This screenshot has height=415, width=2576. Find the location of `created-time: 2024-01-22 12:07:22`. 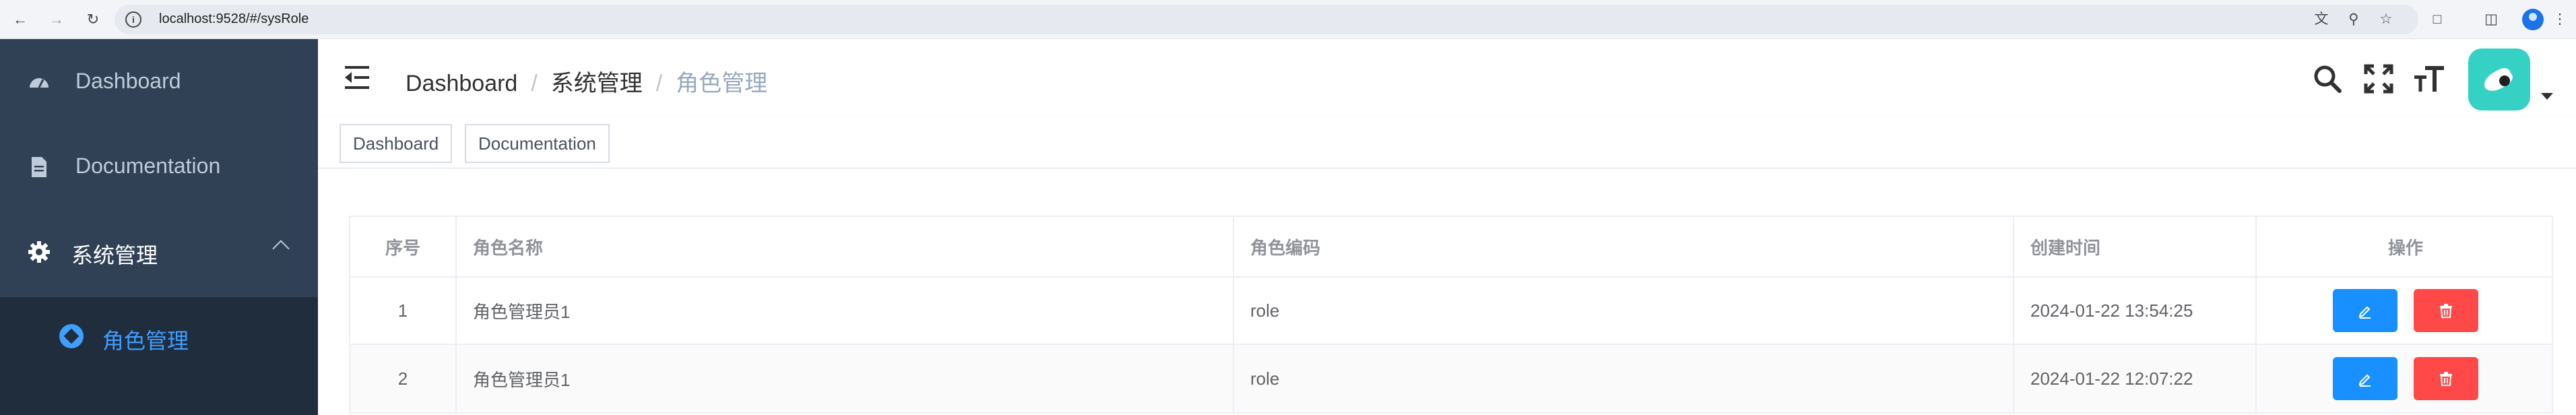

created-time: 2024-01-22 12:07:22 is located at coordinates (2135, 379).